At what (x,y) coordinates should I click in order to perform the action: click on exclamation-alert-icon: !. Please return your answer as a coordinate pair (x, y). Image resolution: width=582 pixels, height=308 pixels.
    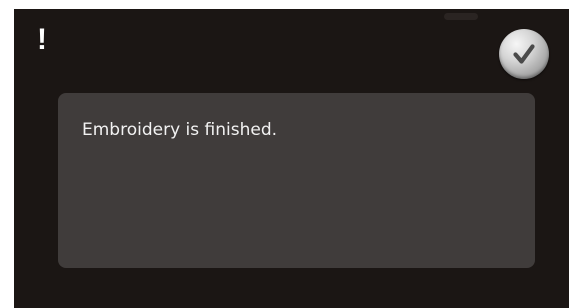
    Looking at the image, I should click on (42, 39).